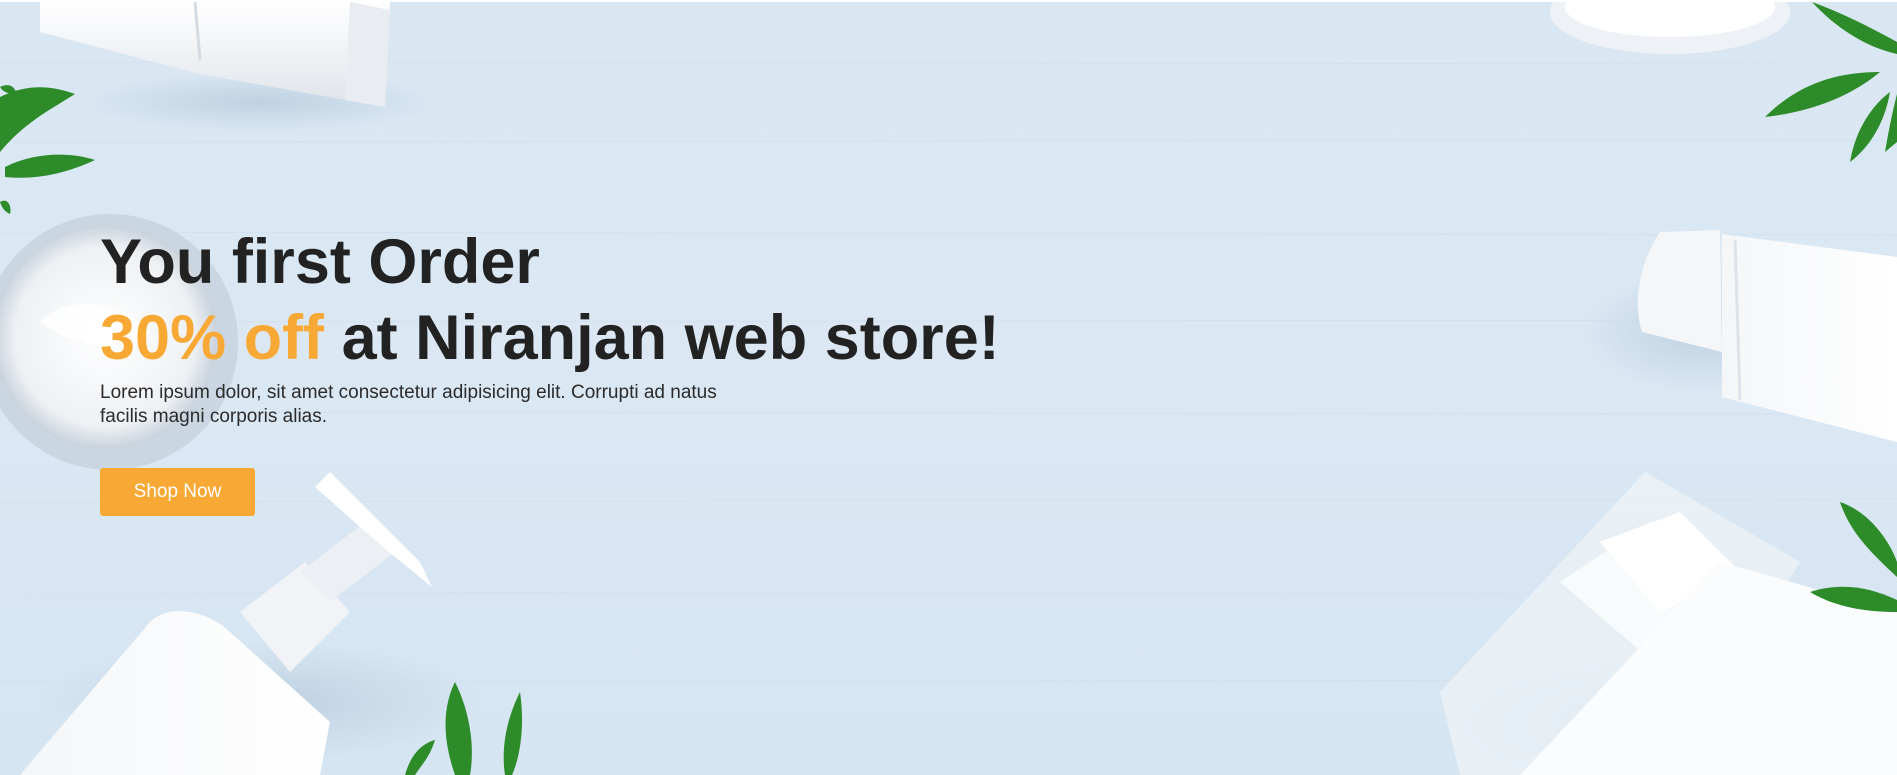 The height and width of the screenshot is (775, 1897). What do you see at coordinates (1738, 336) in the screenshot?
I see `bottle-icon` at bounding box center [1738, 336].